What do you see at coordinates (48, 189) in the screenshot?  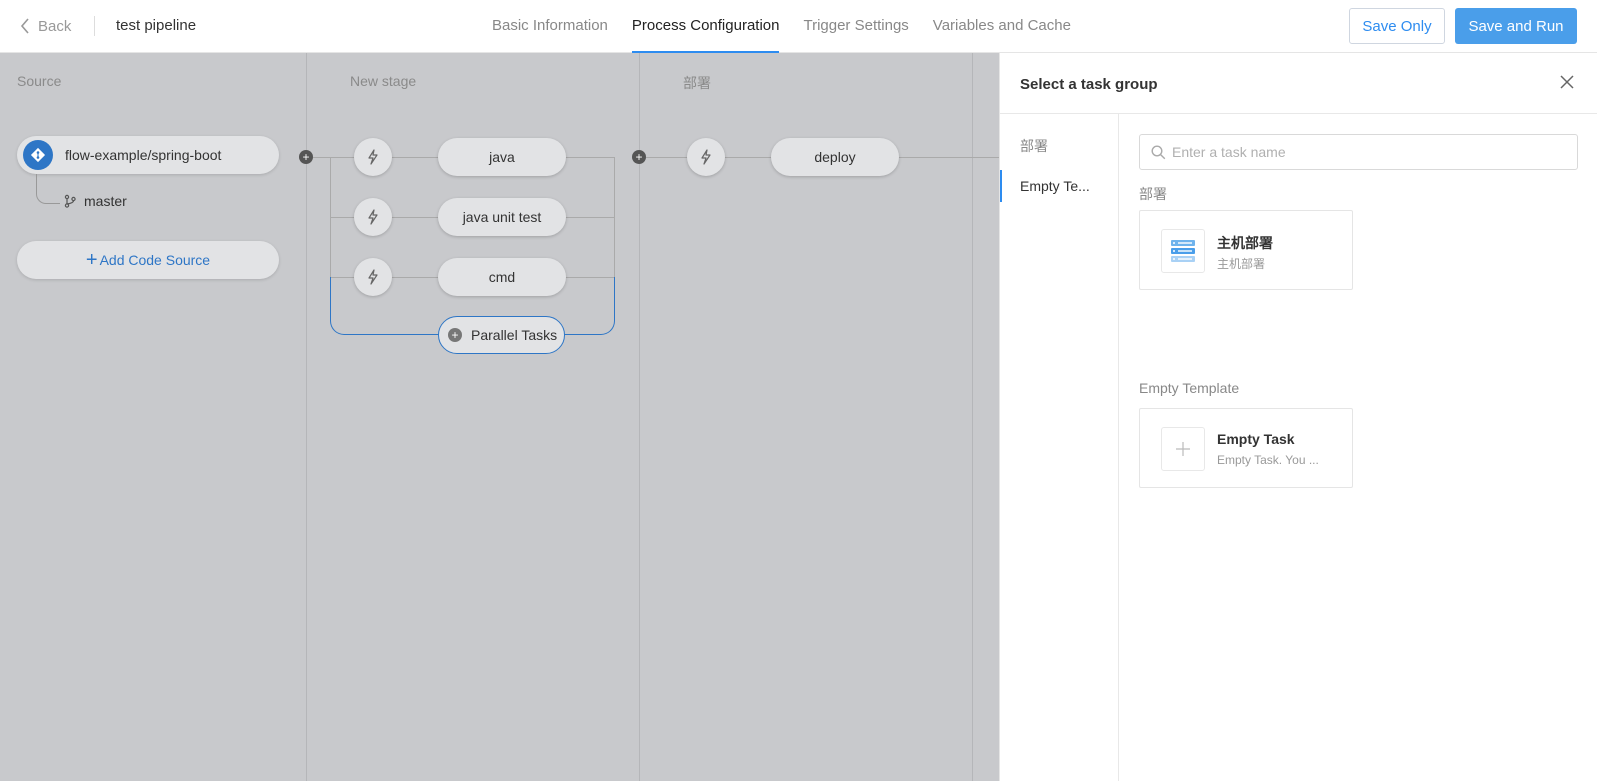 I see `branch-connector` at bounding box center [48, 189].